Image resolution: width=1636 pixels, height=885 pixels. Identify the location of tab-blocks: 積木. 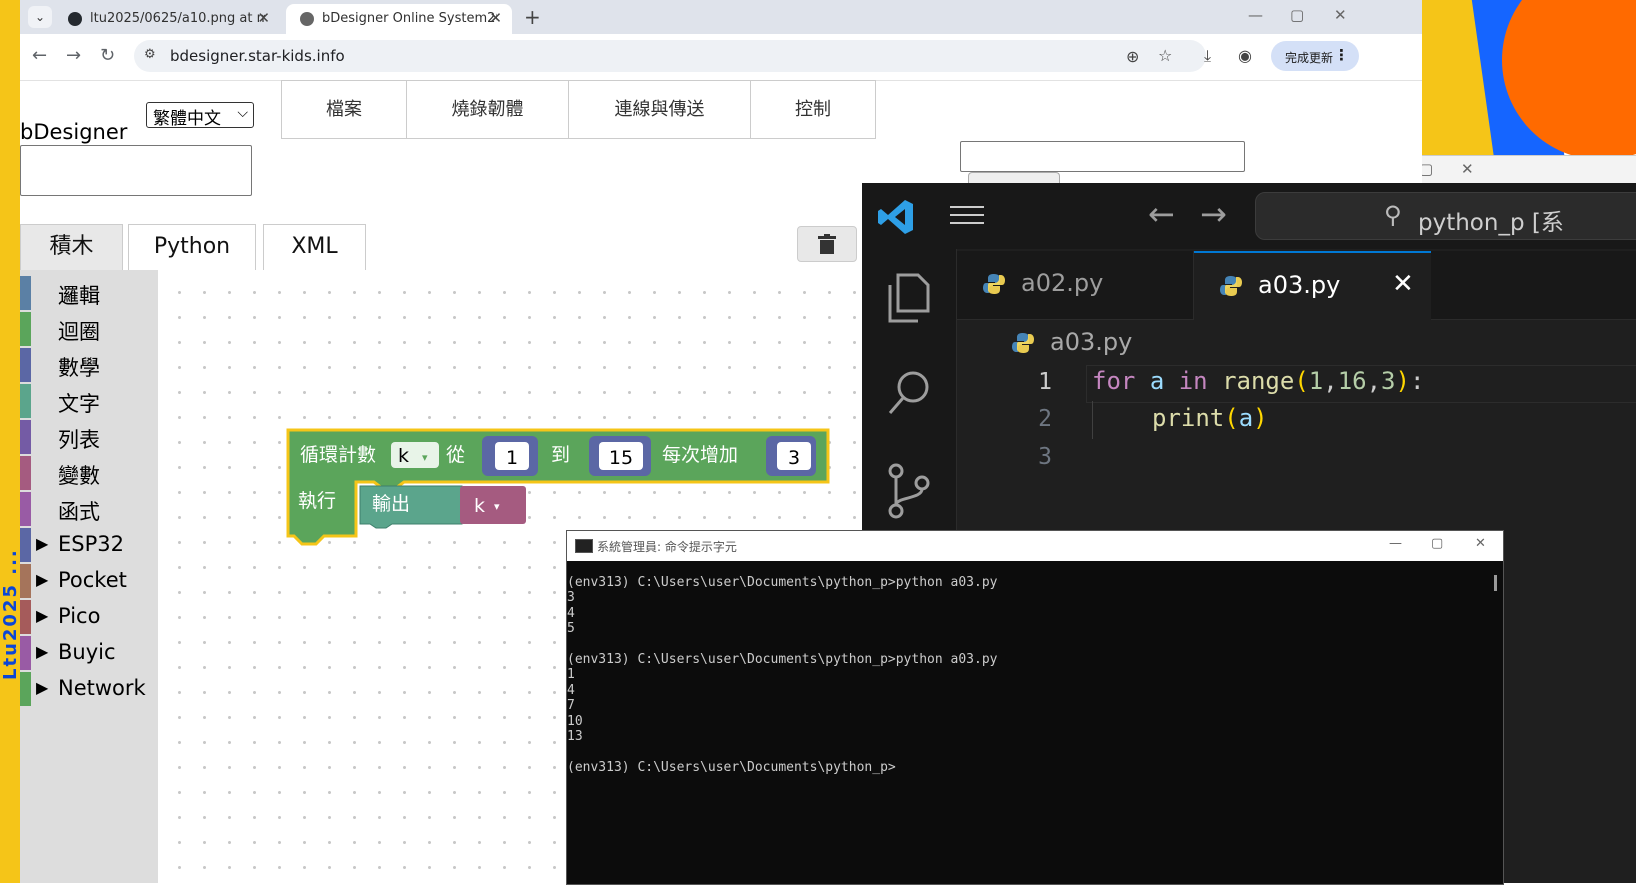
(71, 247).